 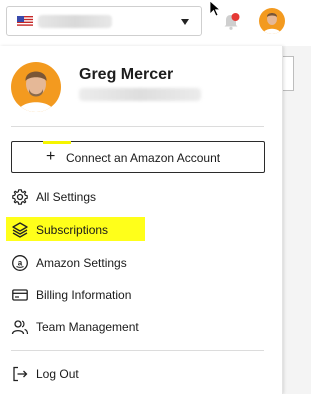 I want to click on amazon-icon: a, so click(x=20, y=263).